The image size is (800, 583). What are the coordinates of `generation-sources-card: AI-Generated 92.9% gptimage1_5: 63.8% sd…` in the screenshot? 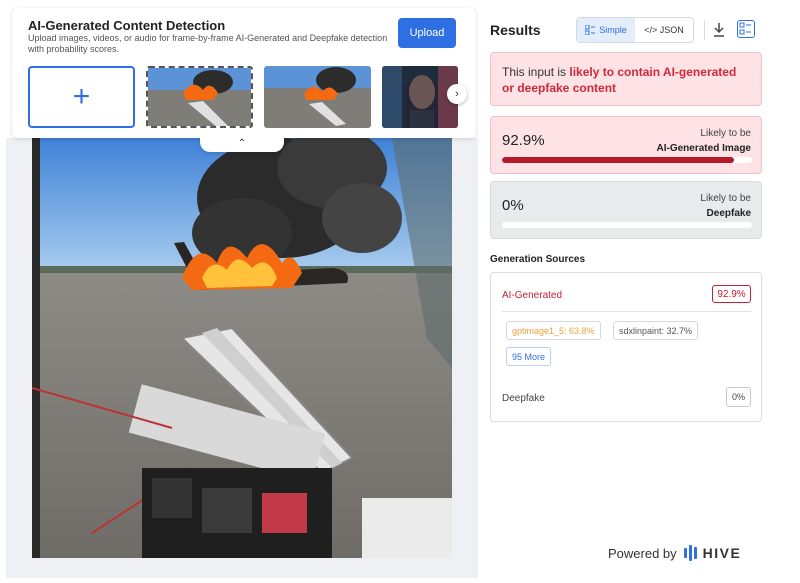 It's located at (626, 347).